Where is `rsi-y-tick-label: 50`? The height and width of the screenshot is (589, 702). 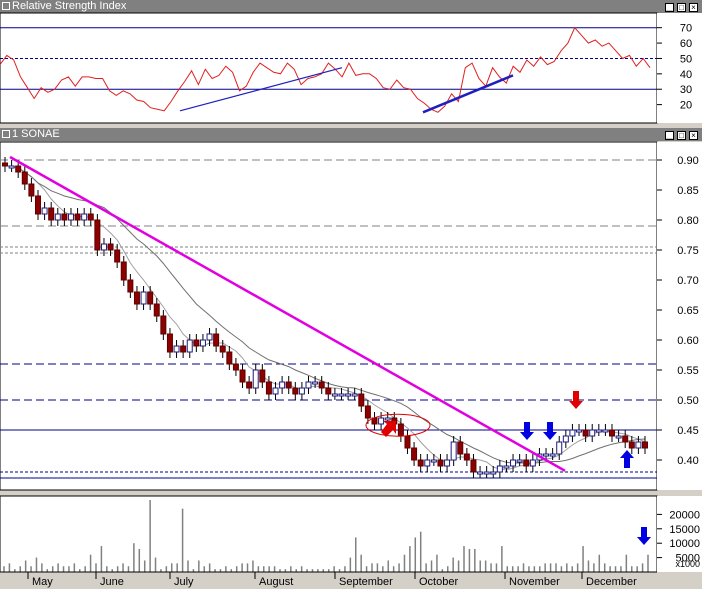 rsi-y-tick-label: 50 is located at coordinates (686, 59).